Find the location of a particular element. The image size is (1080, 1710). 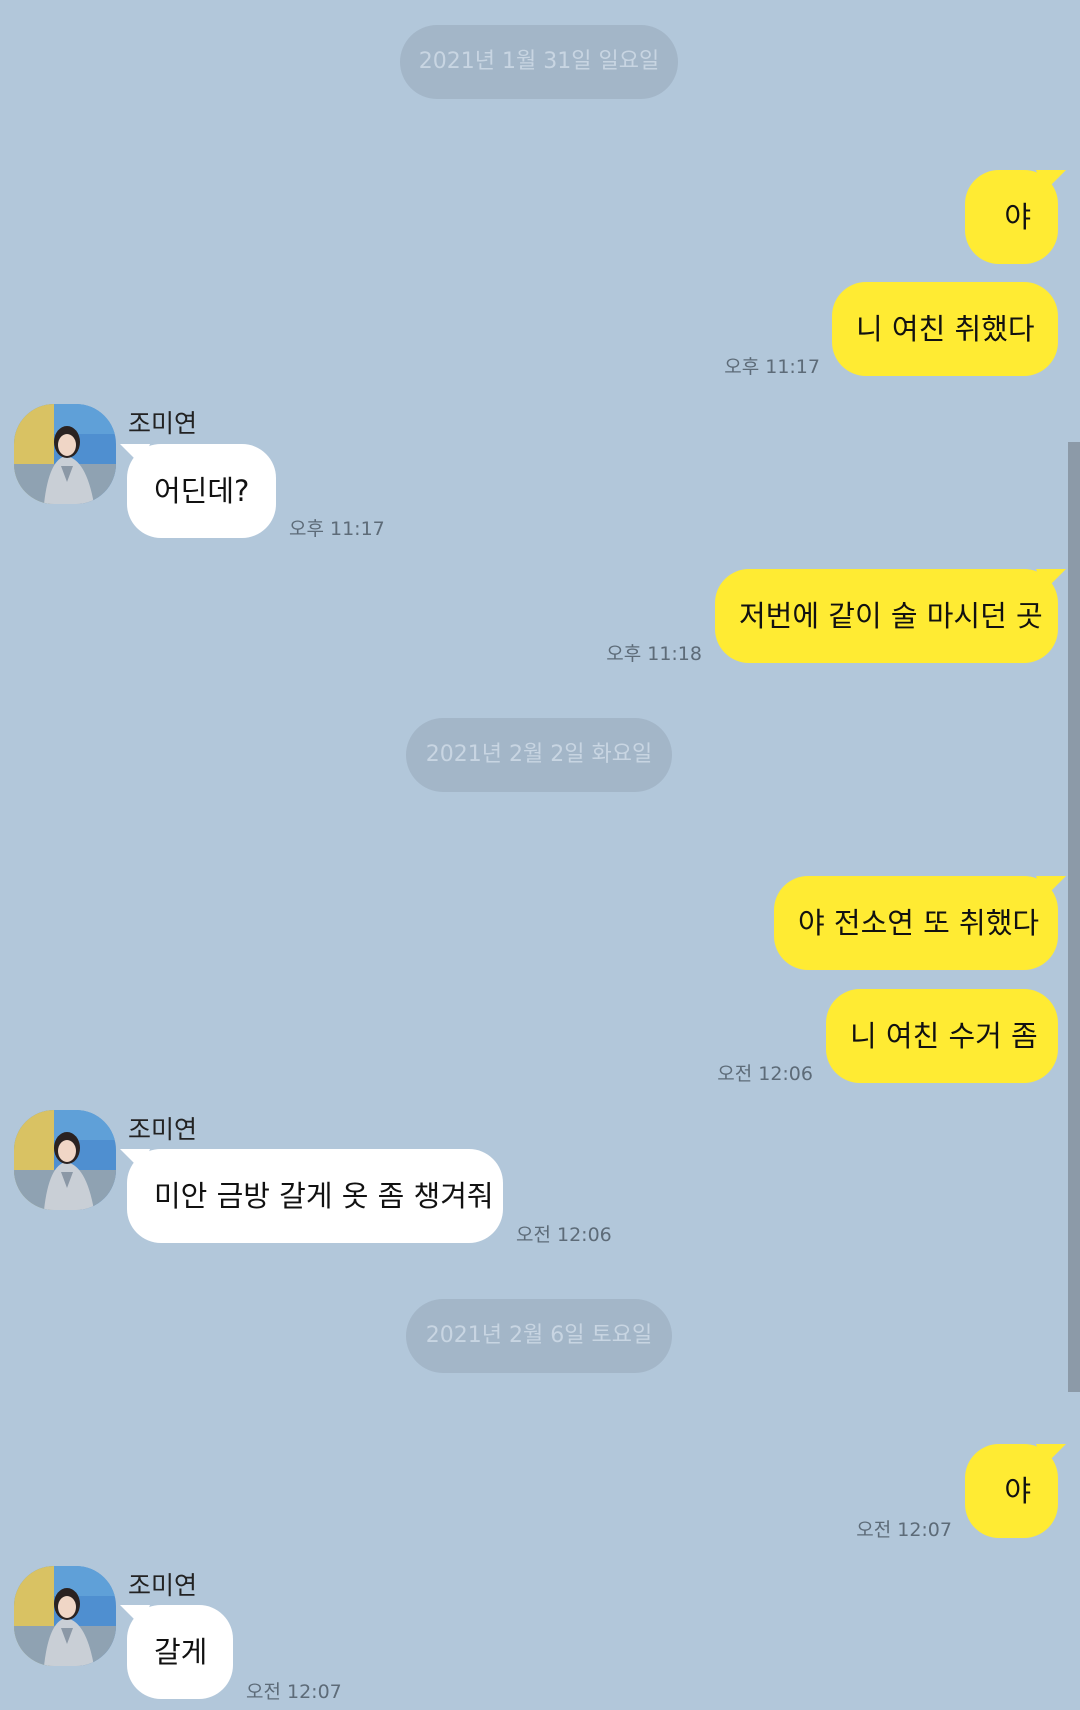

sent-message-bubble: 니 여친 수거 좀 is located at coordinates (942, 1036).